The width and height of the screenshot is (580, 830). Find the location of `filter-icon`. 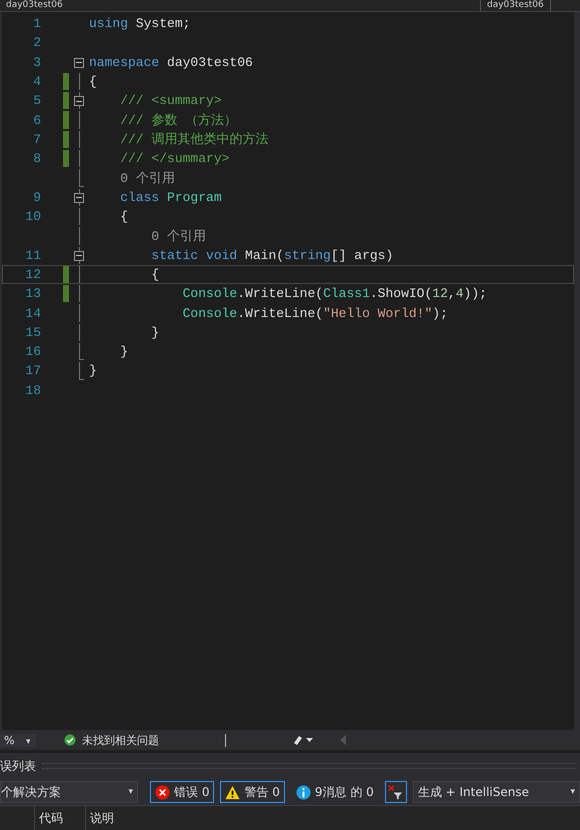

filter-icon is located at coordinates (395, 792).